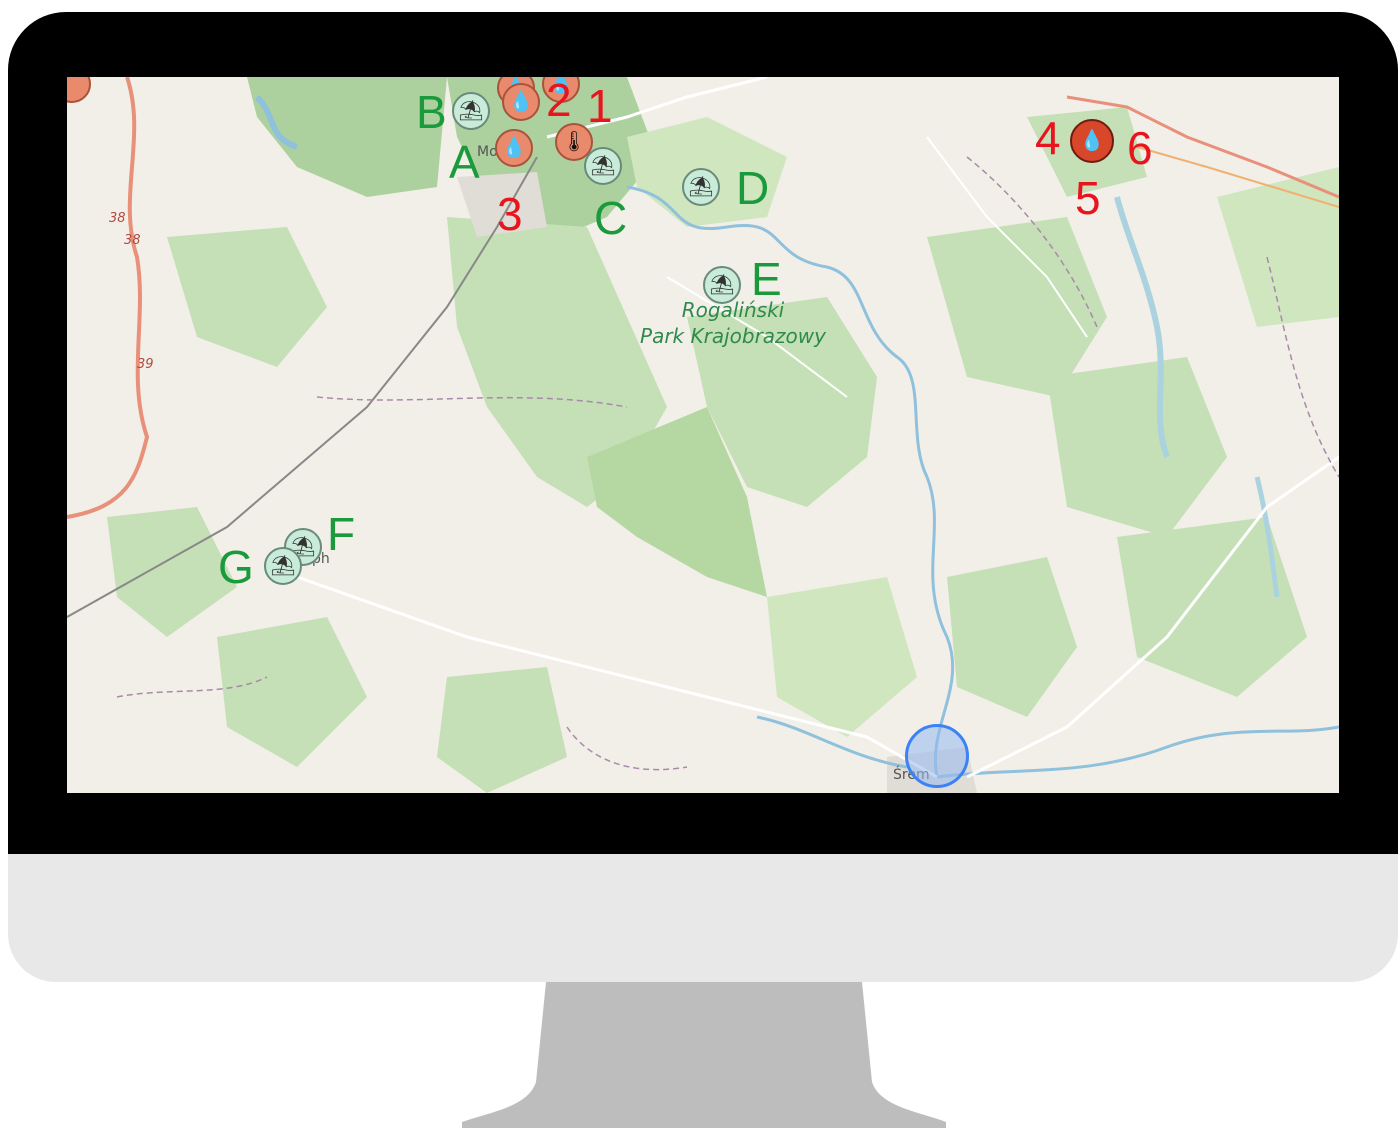  I want to click on marker-label: 5, so click(1088, 198).